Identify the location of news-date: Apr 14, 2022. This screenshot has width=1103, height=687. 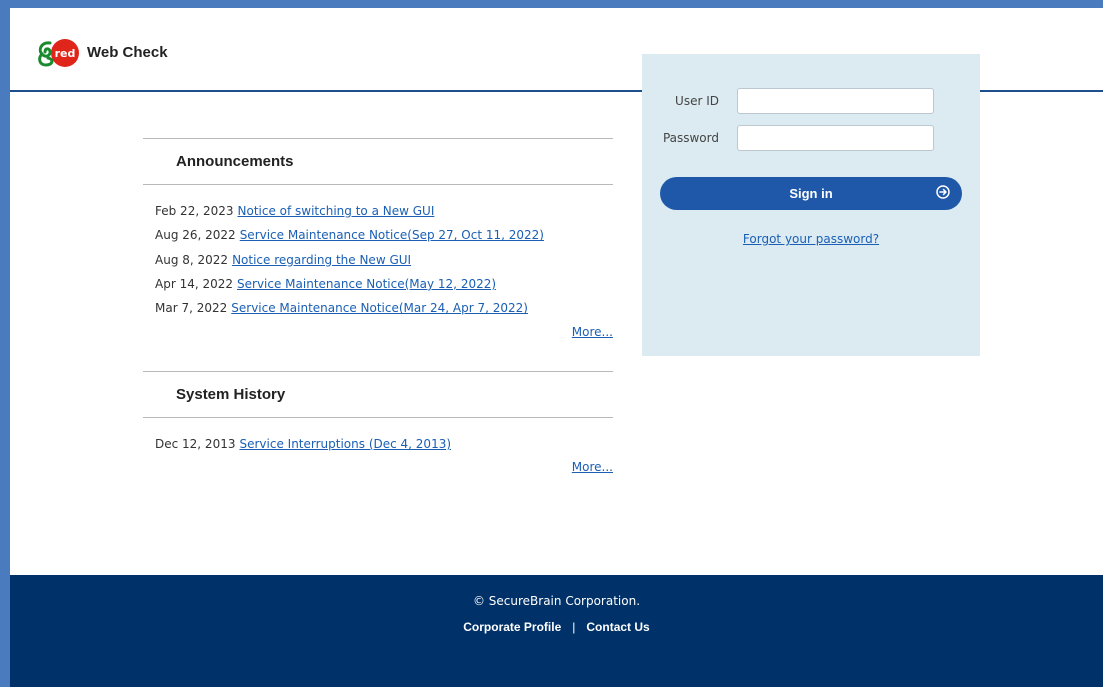
(194, 283).